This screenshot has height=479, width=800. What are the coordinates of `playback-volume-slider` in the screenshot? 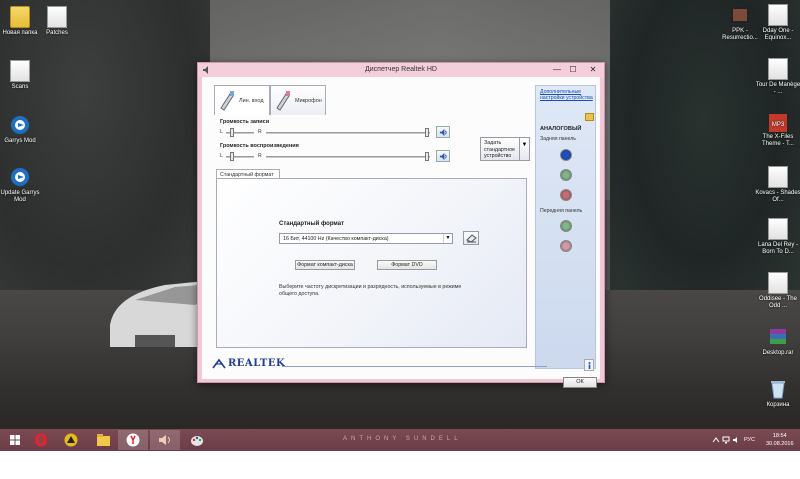 It's located at (427, 156).